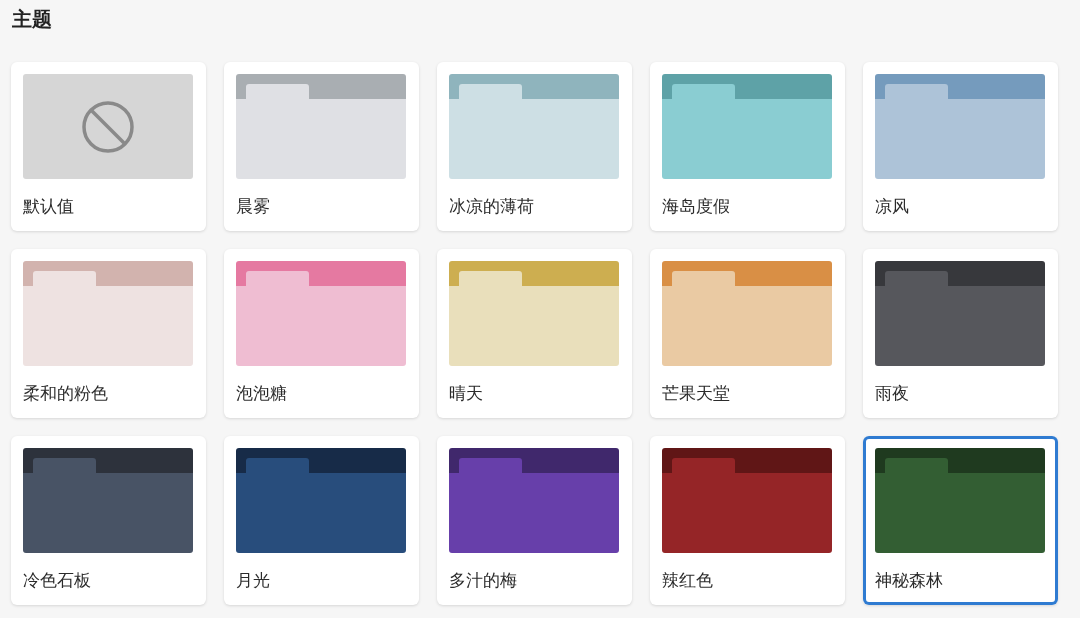 The height and width of the screenshot is (618, 1080). I want to click on theme-card: 神秘森林, so click(960, 520).